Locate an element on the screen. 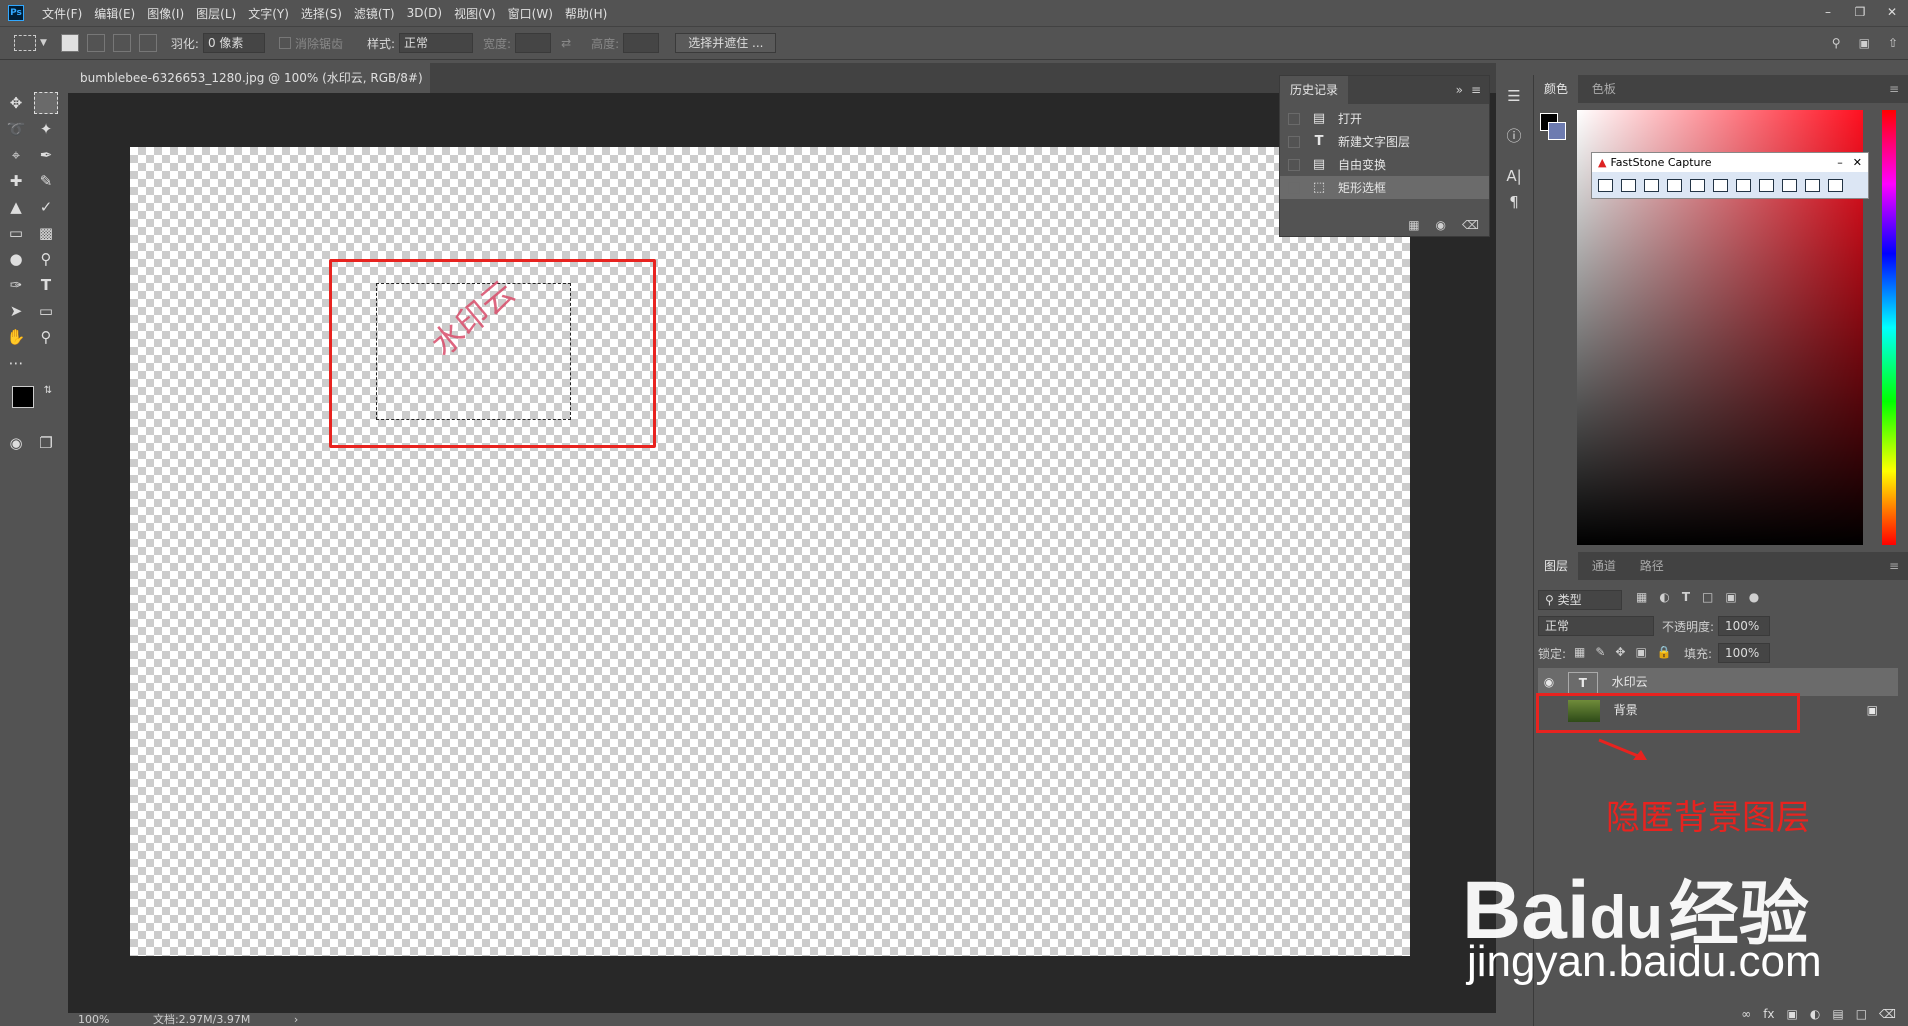 The height and width of the screenshot is (1026, 1908). capture-rectangle-icon is located at coordinates (1674, 185).